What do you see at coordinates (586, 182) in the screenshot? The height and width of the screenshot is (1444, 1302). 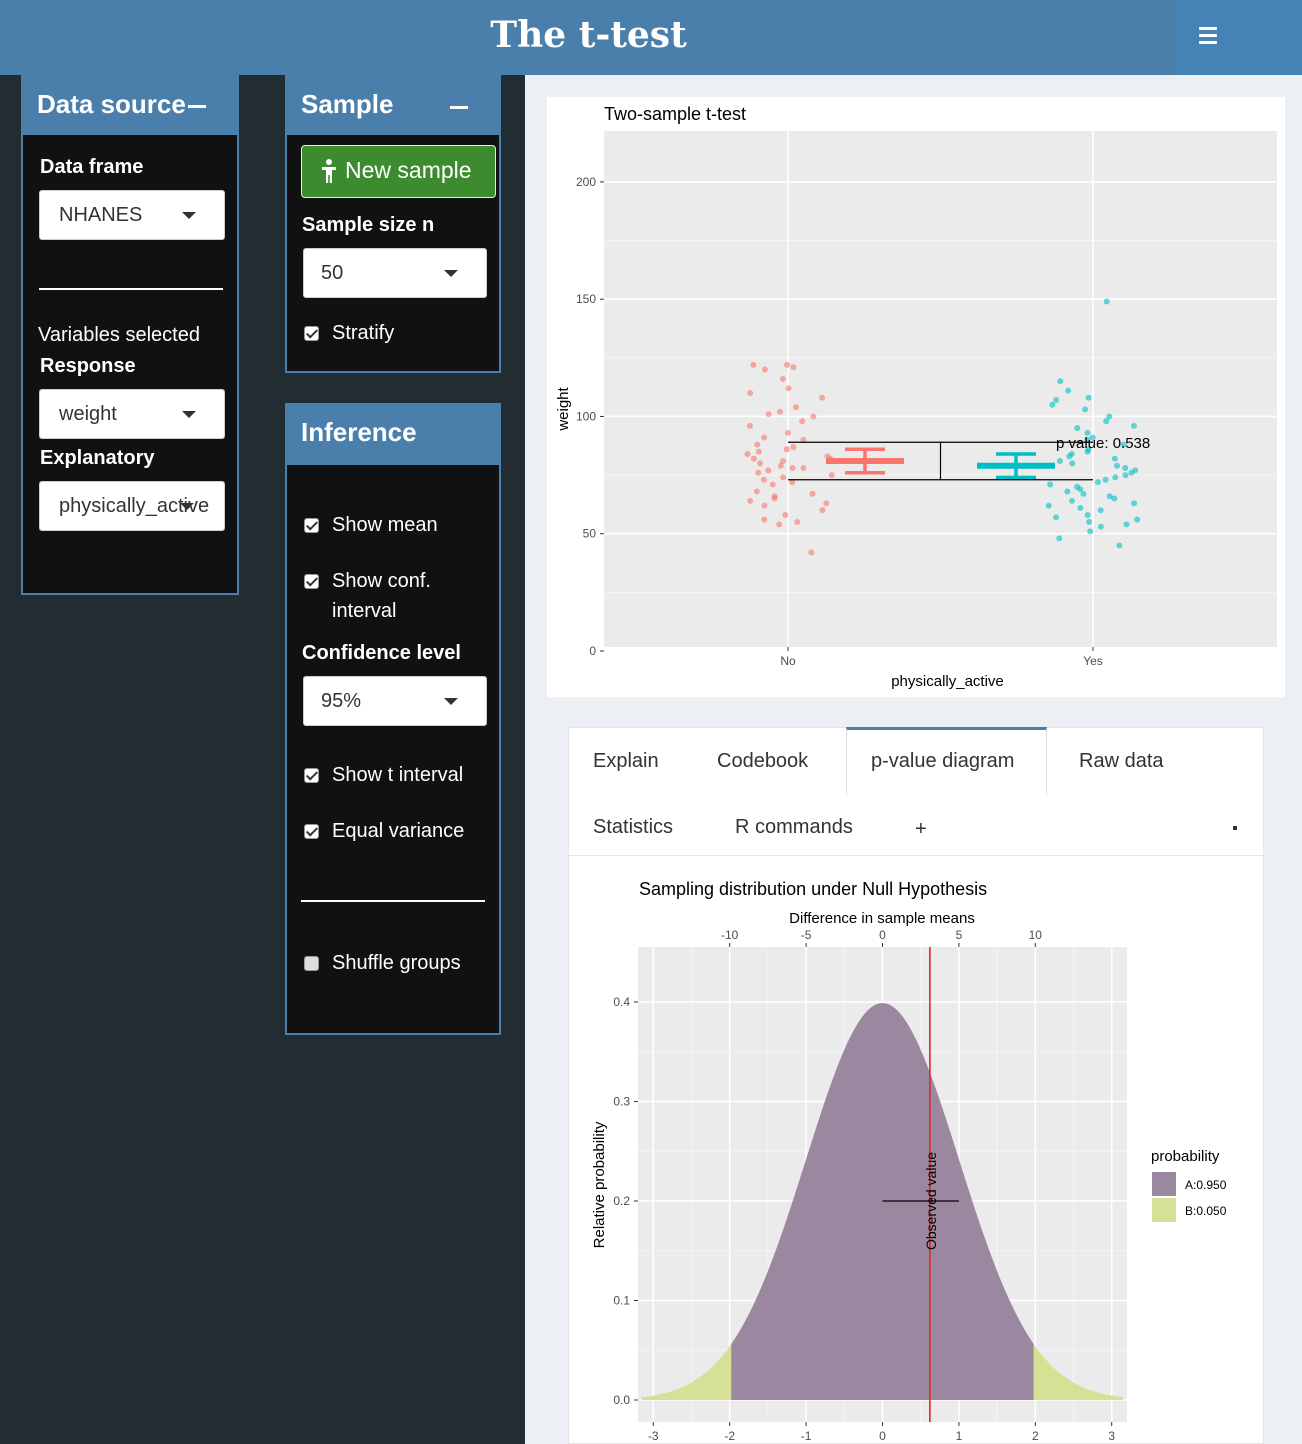 I see `y-tick-label: 200` at bounding box center [586, 182].